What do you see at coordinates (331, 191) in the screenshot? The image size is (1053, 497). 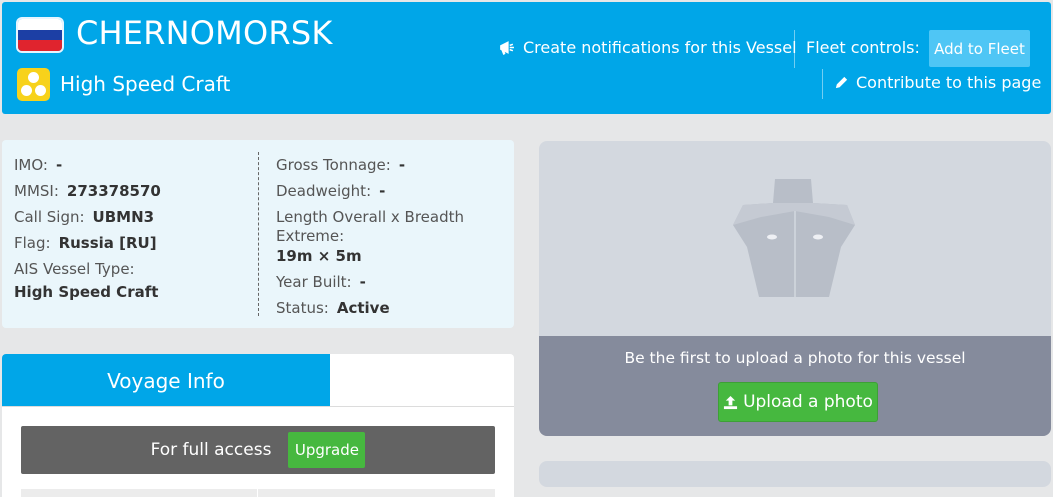 I see `detail-deadweight: Deadweight: -` at bounding box center [331, 191].